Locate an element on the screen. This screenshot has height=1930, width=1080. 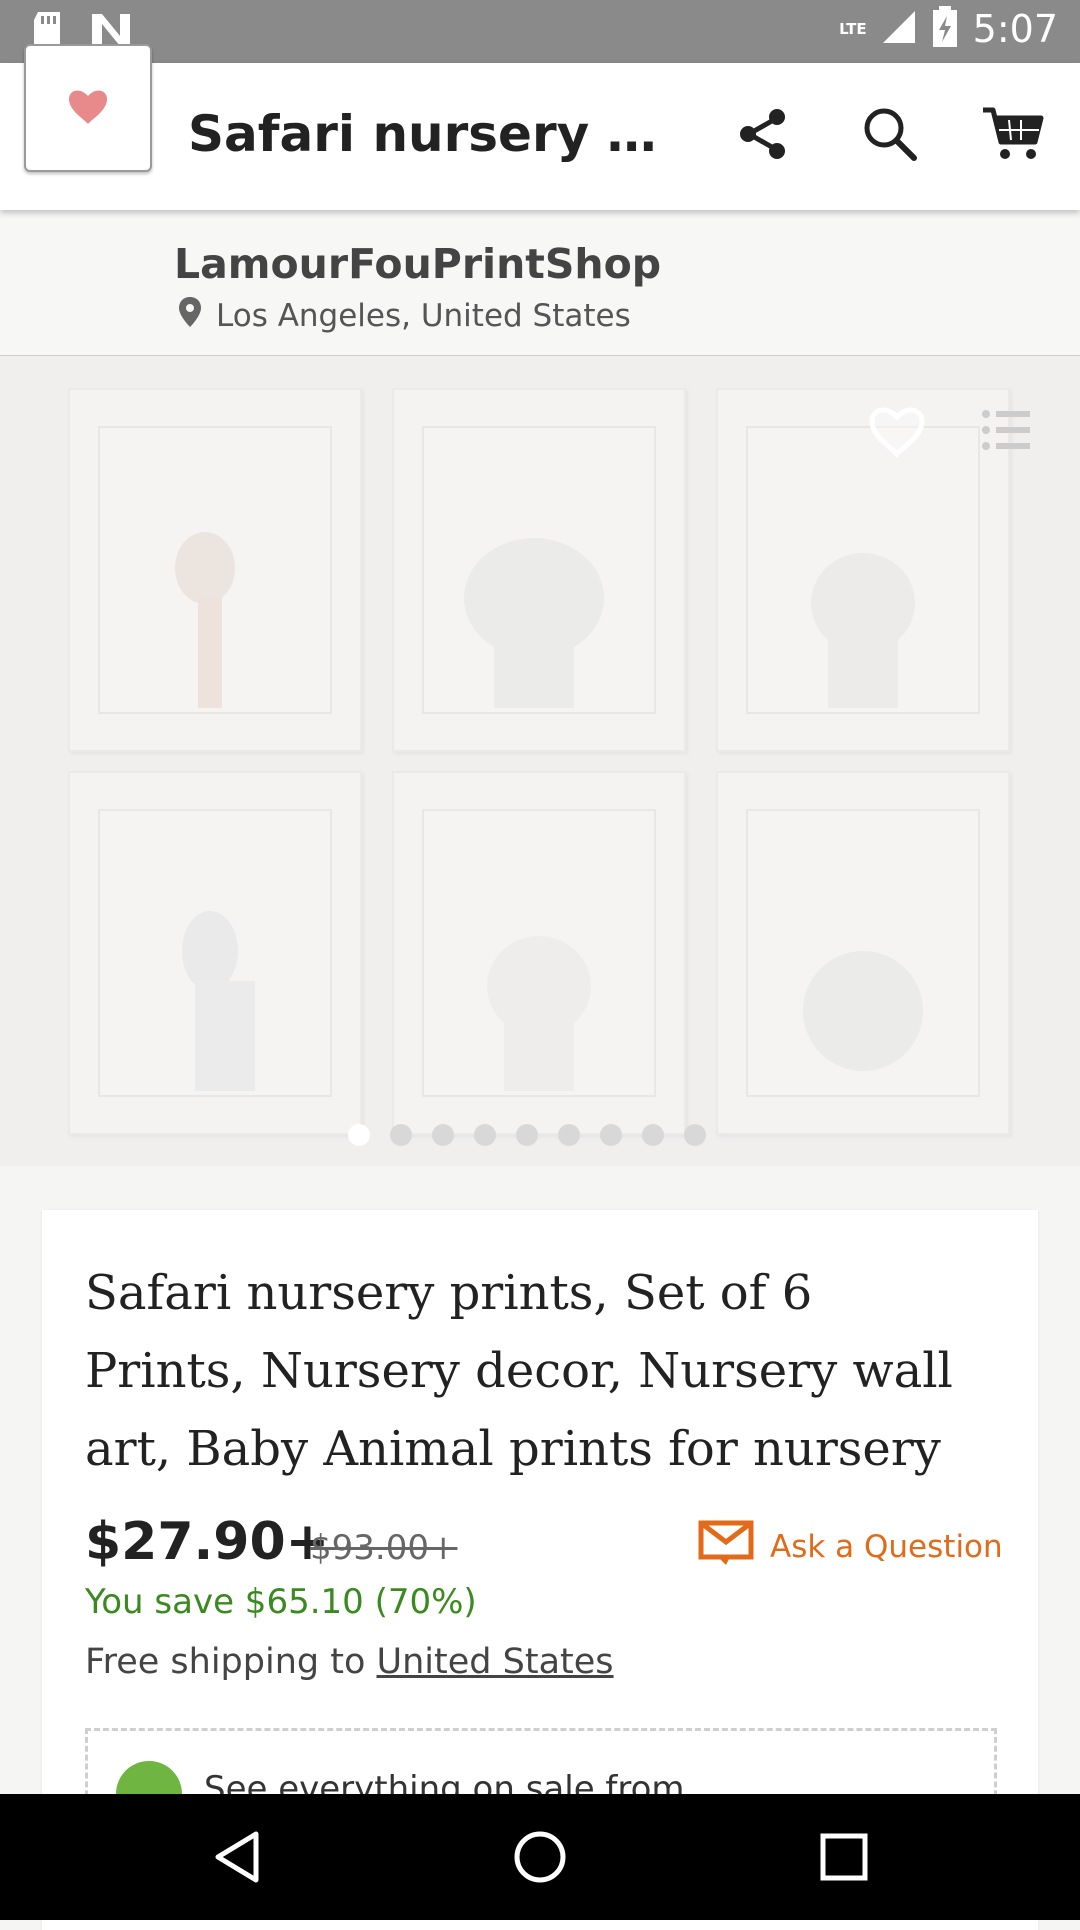
print-frame-rhino is located at coordinates (863, 953).